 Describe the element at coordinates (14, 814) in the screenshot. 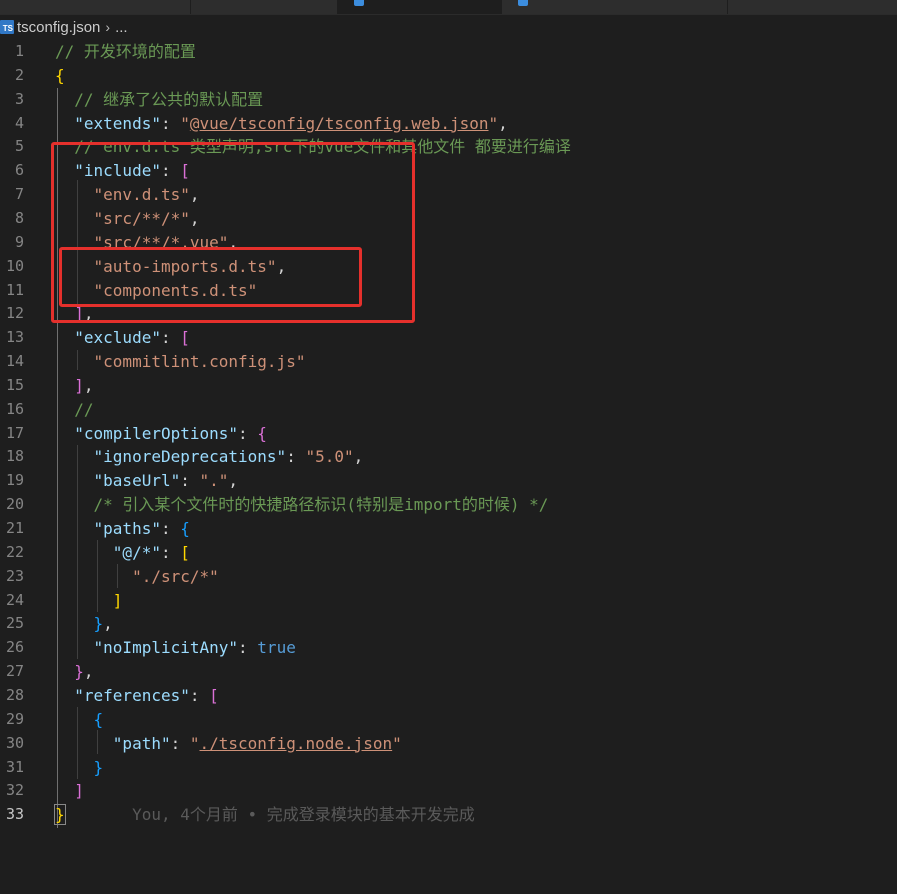

I see `line-number: 33` at that location.